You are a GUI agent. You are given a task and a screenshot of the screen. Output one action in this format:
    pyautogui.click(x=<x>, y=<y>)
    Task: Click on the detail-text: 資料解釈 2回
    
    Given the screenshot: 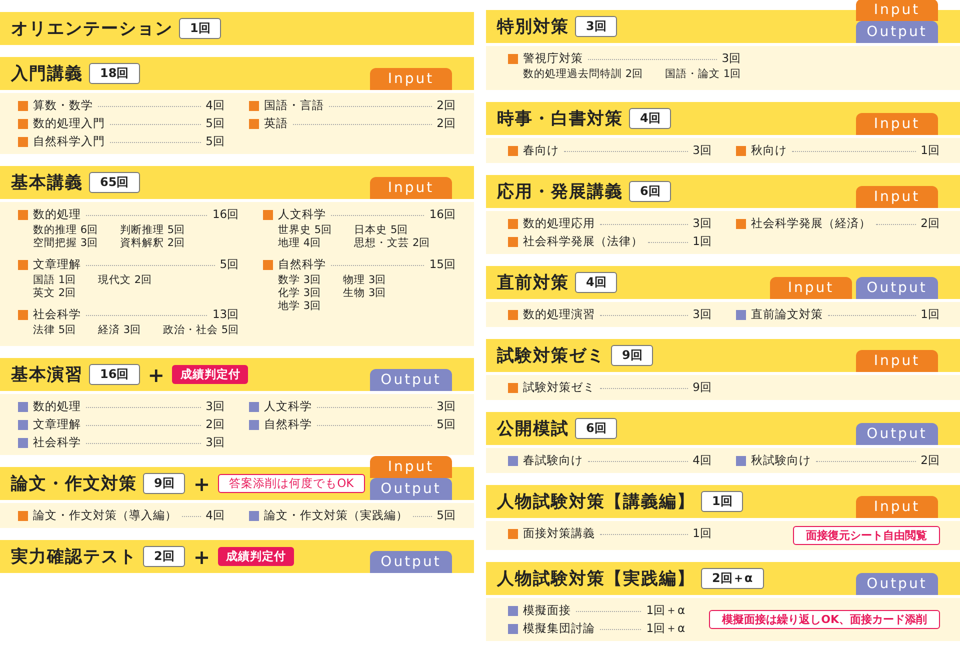 What is the action you would take?
    pyautogui.click(x=153, y=243)
    